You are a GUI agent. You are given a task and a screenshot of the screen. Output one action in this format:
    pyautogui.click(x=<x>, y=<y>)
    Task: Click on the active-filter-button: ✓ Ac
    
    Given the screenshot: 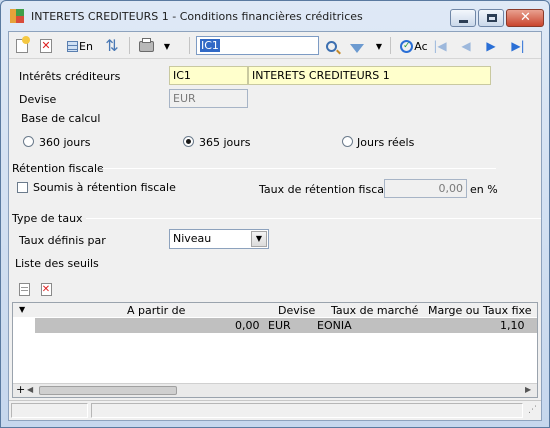 What is the action you would take?
    pyautogui.click(x=414, y=46)
    